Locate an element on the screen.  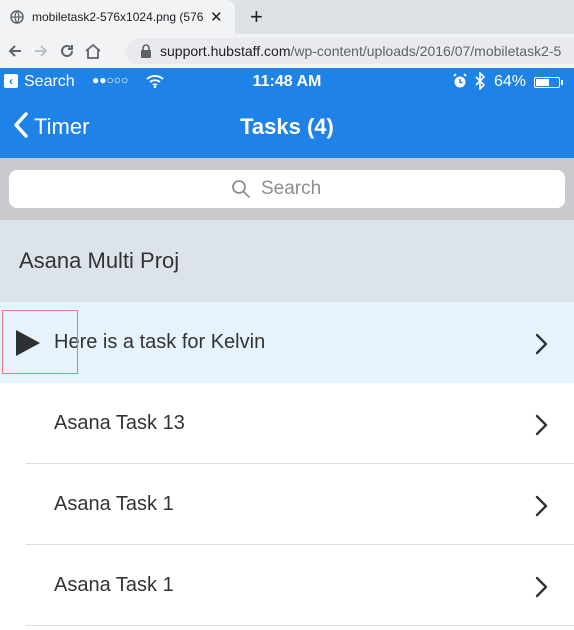
forward-arrow-icon is located at coordinates (41, 51).